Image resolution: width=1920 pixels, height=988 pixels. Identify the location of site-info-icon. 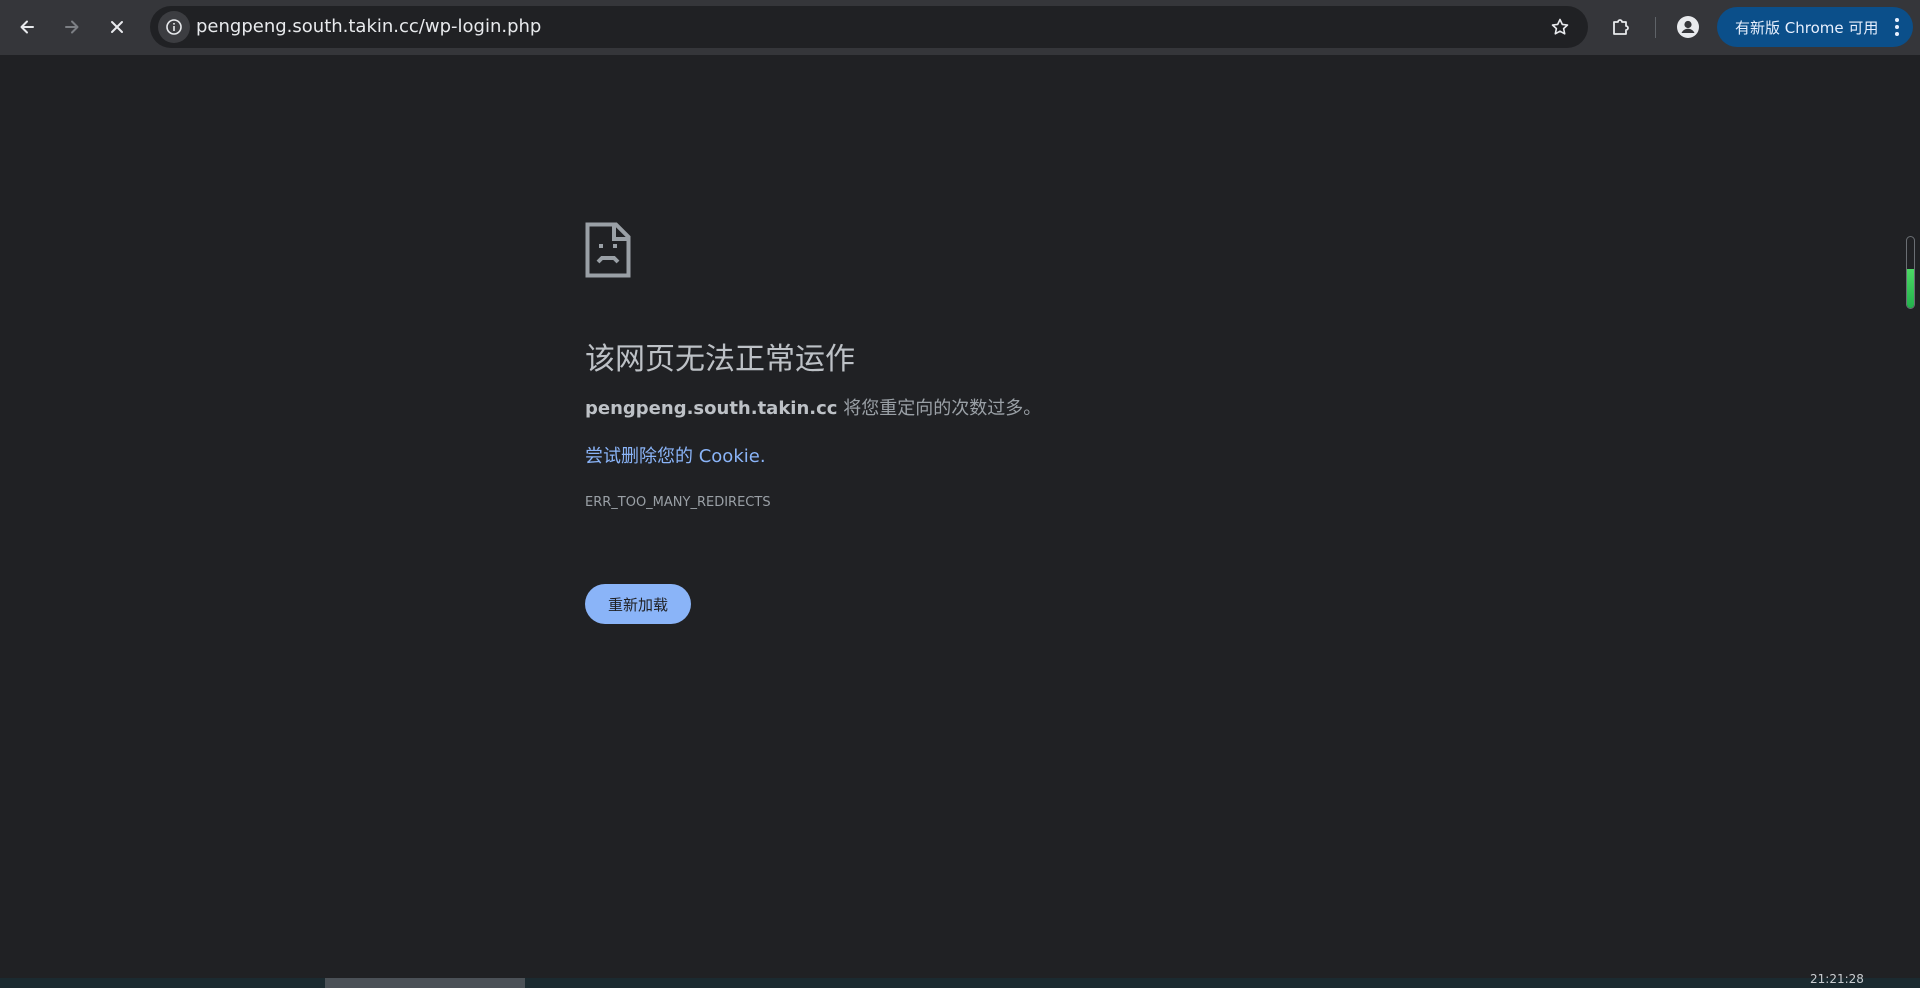
(174, 27).